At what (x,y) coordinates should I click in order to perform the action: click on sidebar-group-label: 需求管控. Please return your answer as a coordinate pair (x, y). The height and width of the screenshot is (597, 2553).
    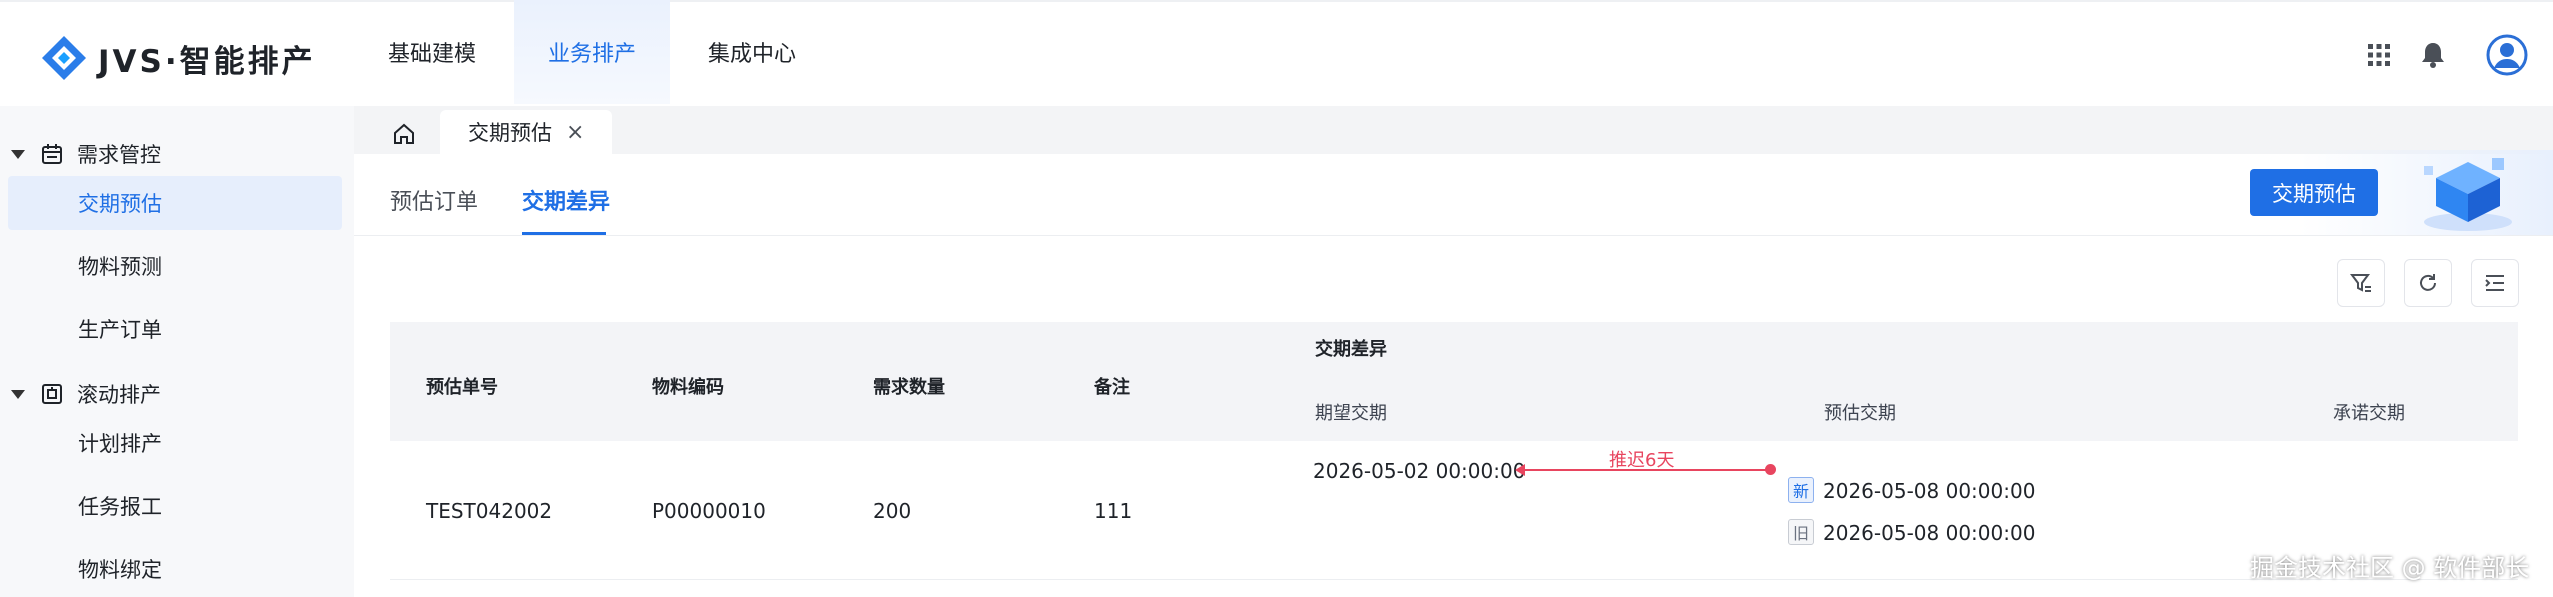
    Looking at the image, I should click on (119, 155).